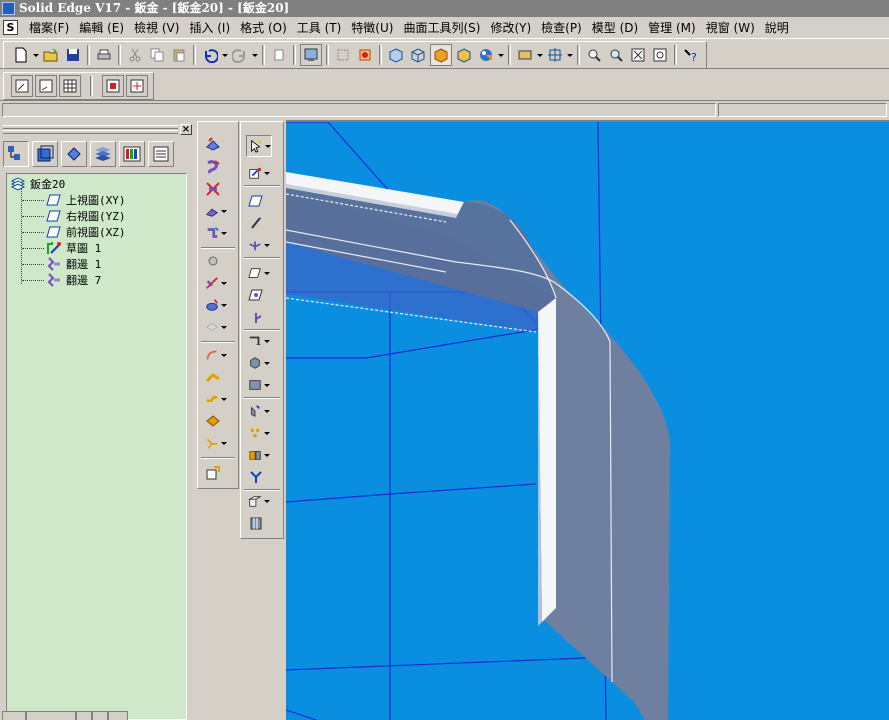 This screenshot has height=720, width=889. I want to click on close-icon: ×, so click(186, 129).